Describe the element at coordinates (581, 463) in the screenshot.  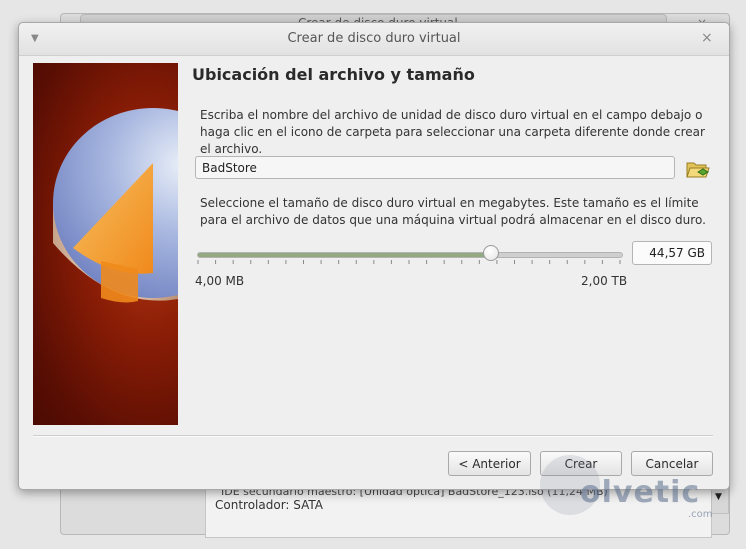
I see `create-button: Crear` at that location.